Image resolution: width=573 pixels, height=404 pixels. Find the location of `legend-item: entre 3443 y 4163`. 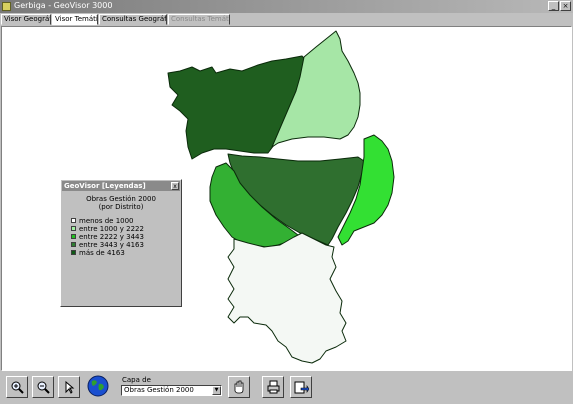

legend-item: entre 3443 y 4163 is located at coordinates (125, 245).